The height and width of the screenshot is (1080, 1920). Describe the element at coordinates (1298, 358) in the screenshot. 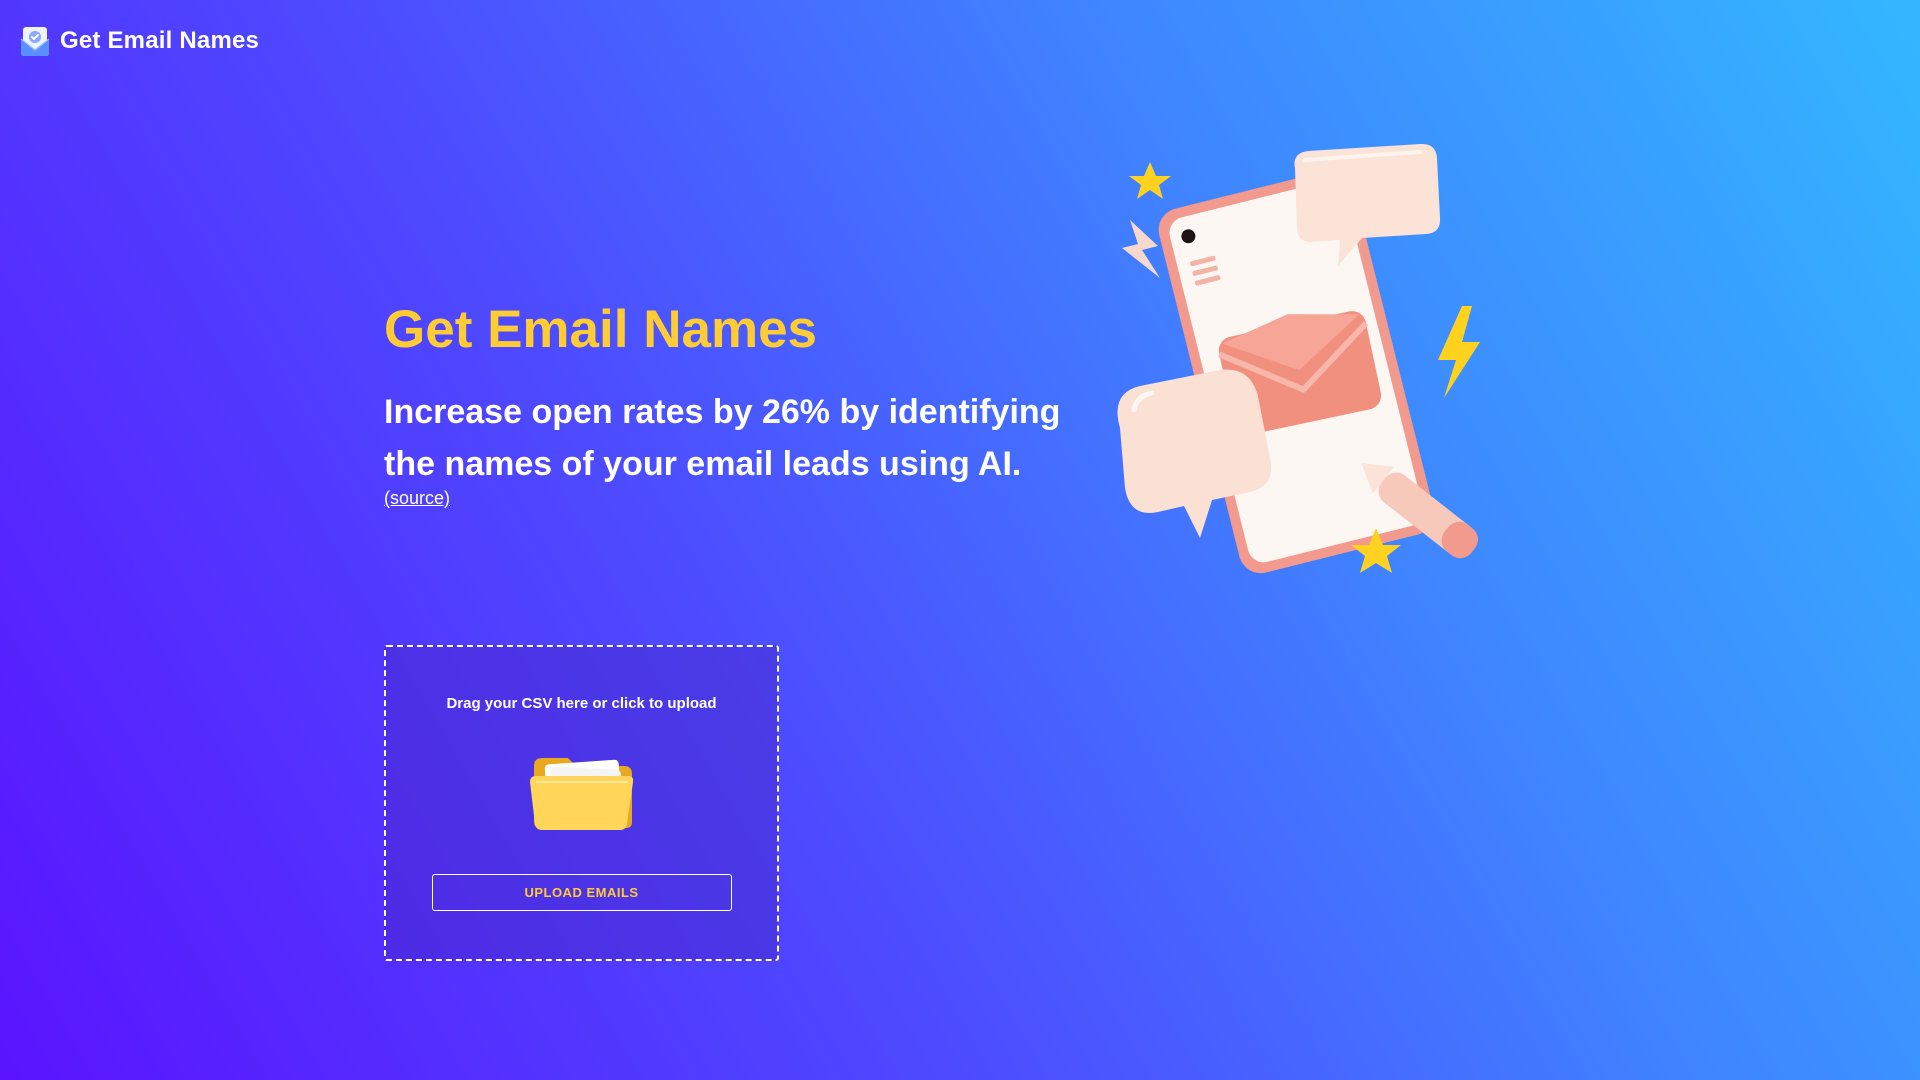

I see `phone-envelope-chat-illustration` at that location.